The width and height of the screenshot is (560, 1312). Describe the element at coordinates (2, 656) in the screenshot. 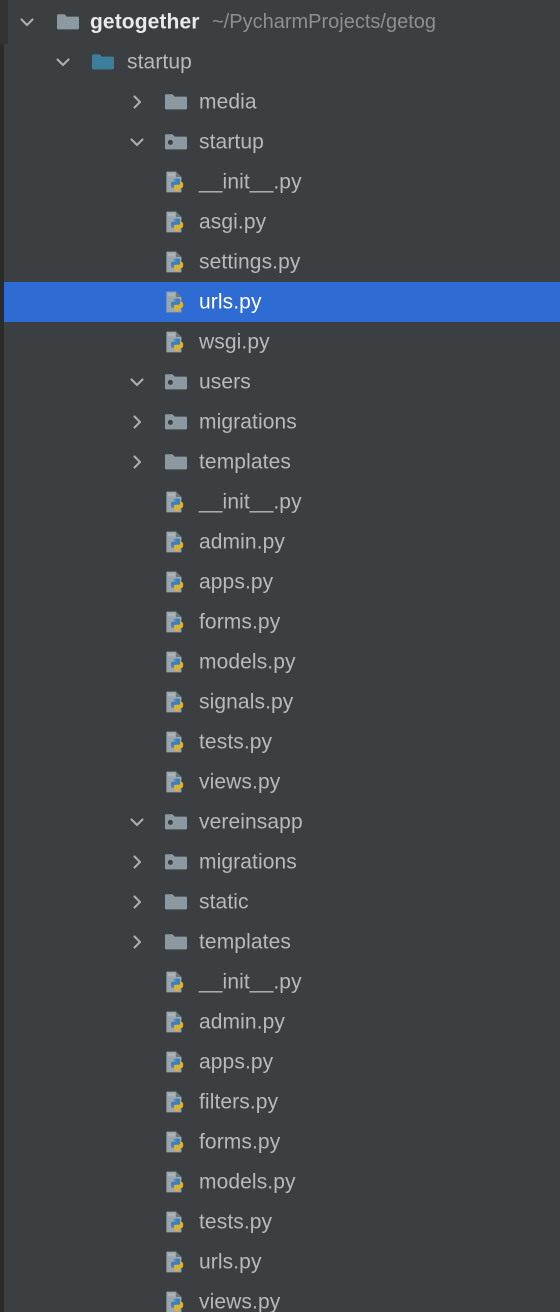

I see `tool-window-left-gutter` at that location.